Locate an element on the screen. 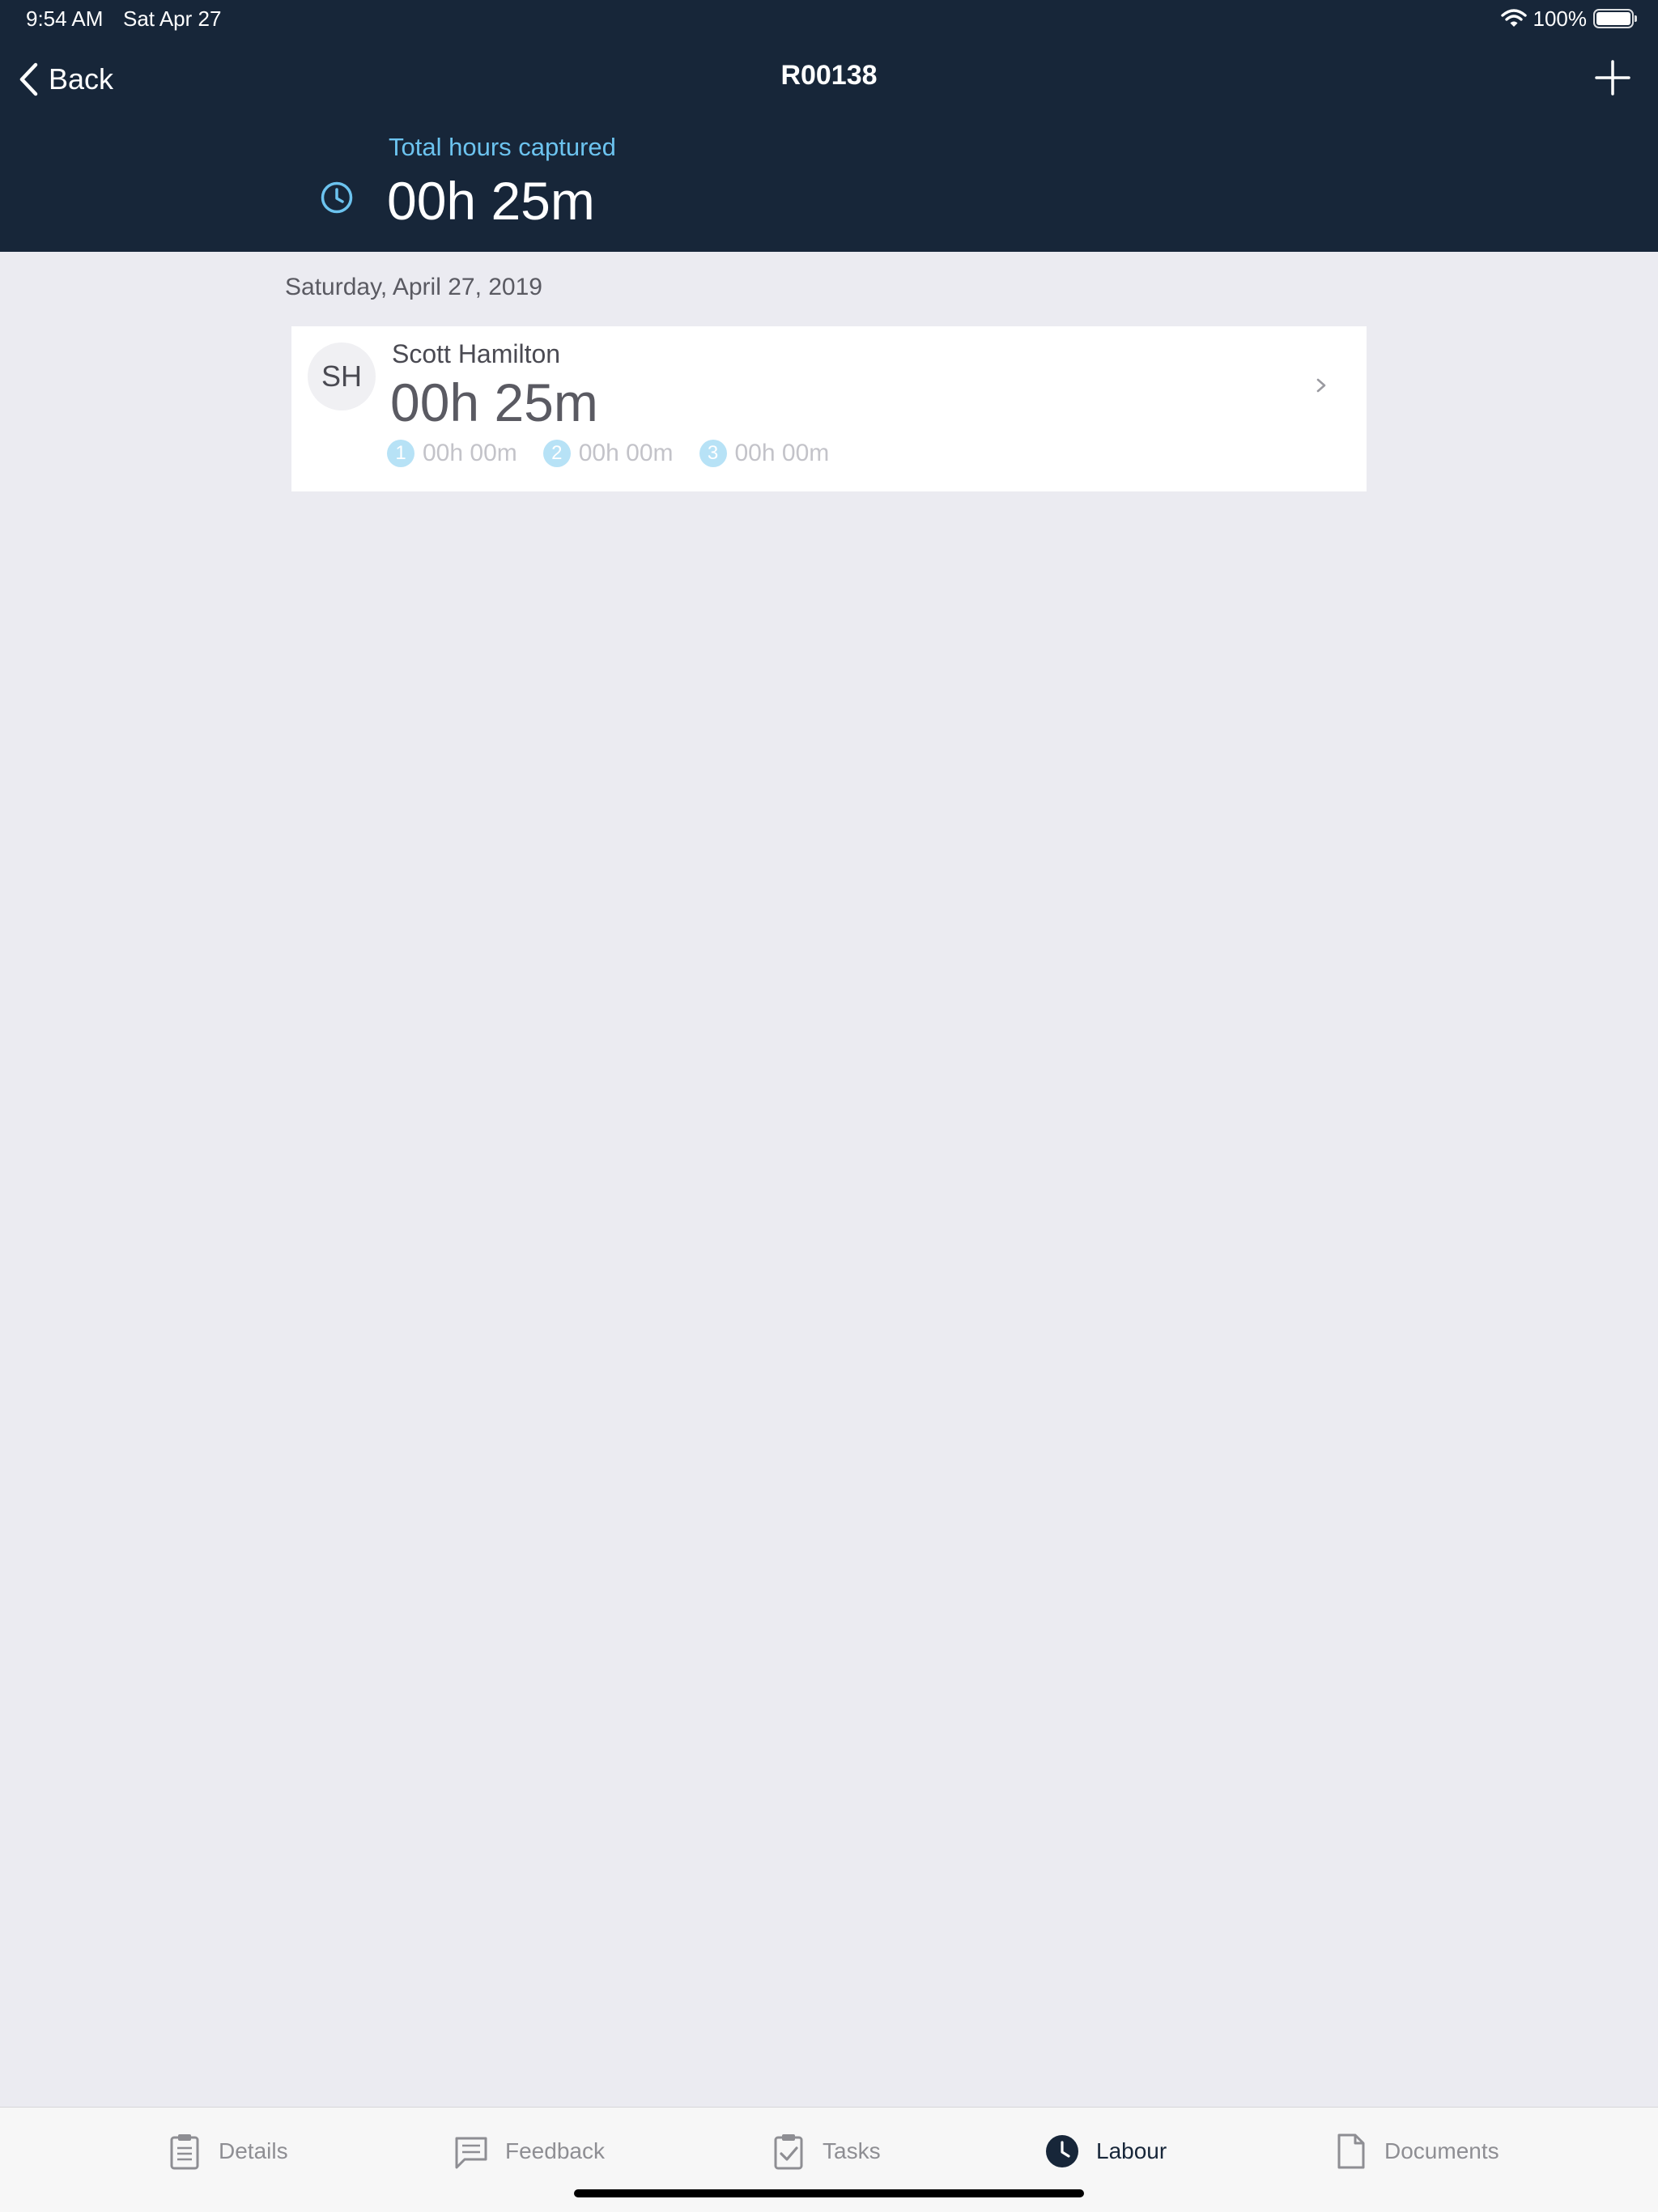 This screenshot has height=2212, width=1658. home-indicator is located at coordinates (829, 2193).